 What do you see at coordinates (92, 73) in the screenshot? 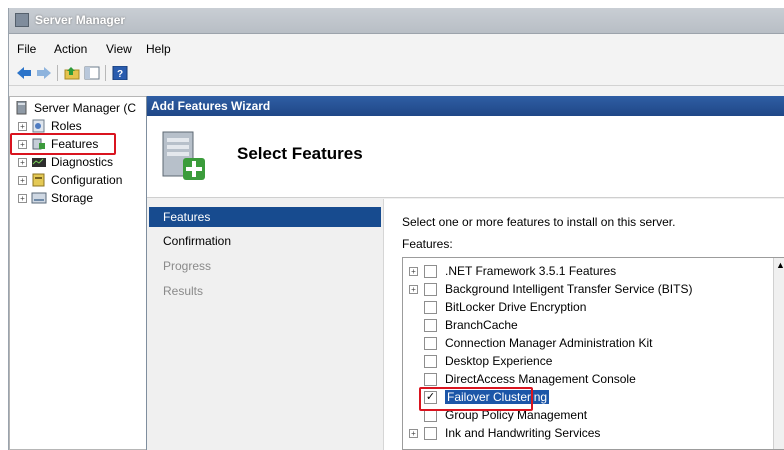
I see `show-hide-console-tree-icon` at bounding box center [92, 73].